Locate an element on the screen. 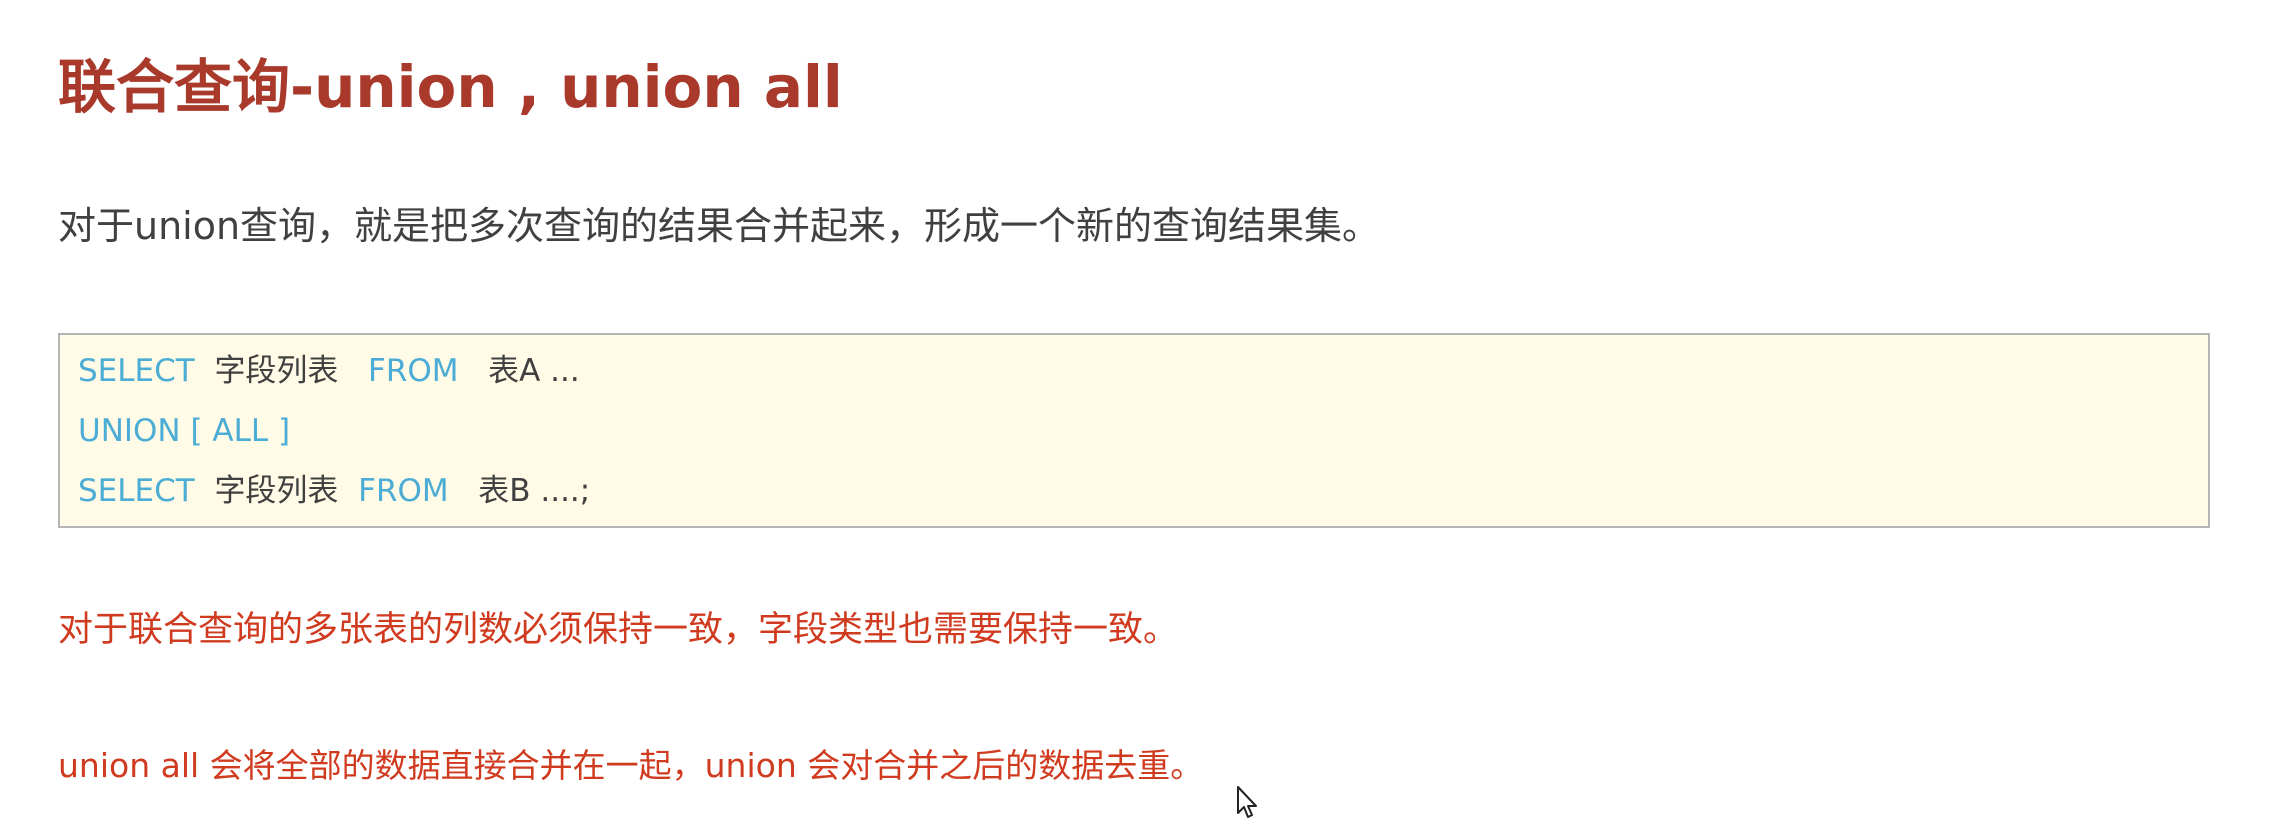 The height and width of the screenshot is (832, 2288). code-line-2: UNION [ ALL ] is located at coordinates (1143, 431).